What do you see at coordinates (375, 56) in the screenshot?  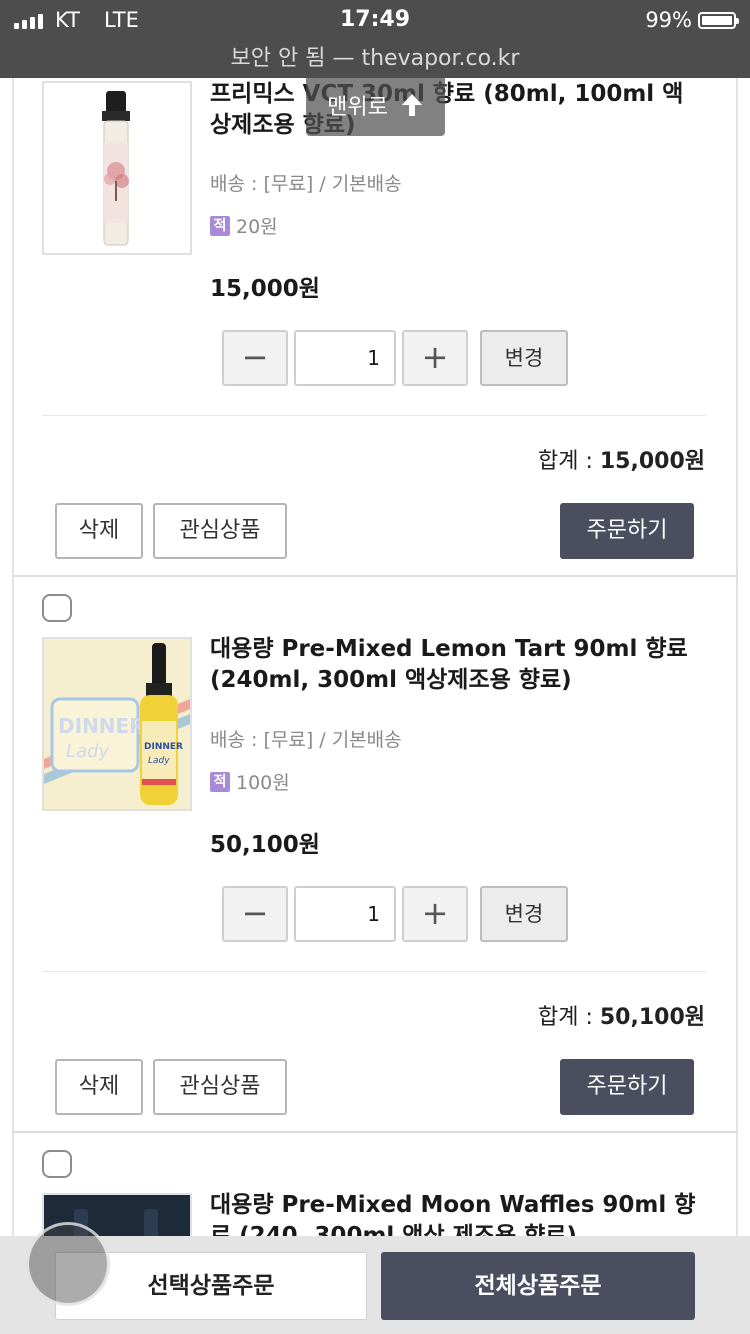 I see `url-bar: 보안 안 됨 — thevapor.co.kr` at bounding box center [375, 56].